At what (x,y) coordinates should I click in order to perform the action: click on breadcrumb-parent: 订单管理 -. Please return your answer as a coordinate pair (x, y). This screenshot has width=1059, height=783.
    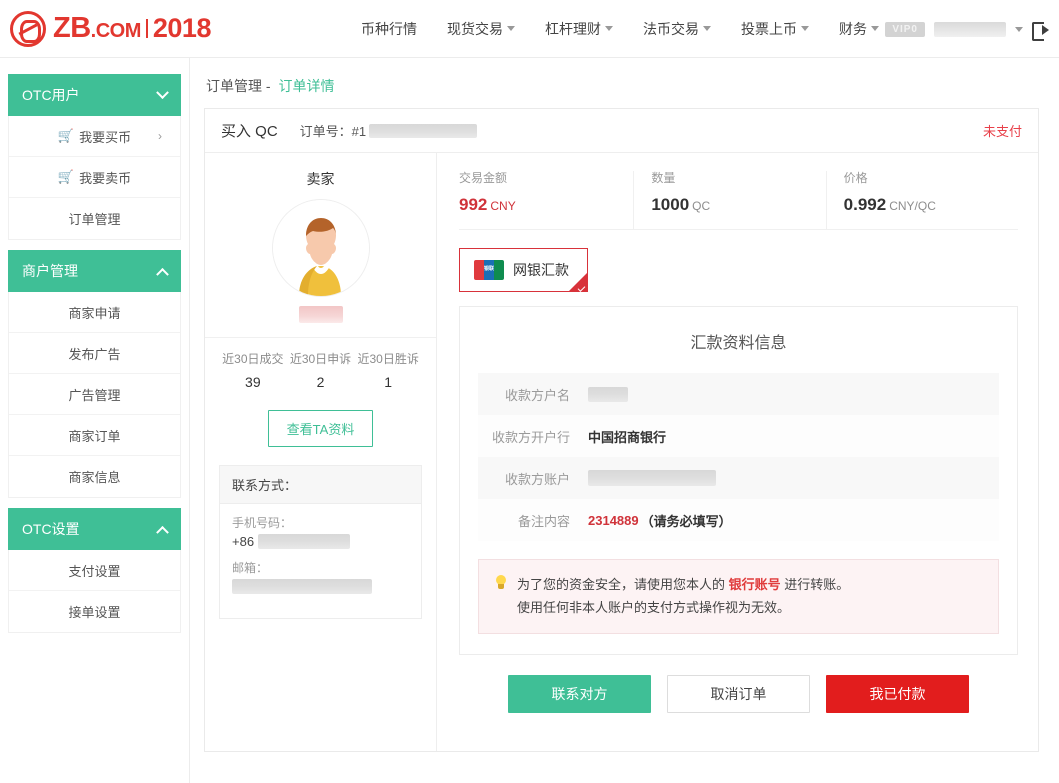
    Looking at the image, I should click on (238, 86).